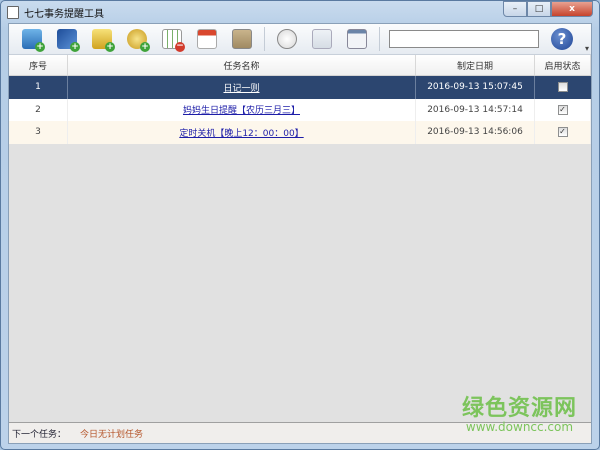  I want to click on calendar-icon, so click(207, 39).